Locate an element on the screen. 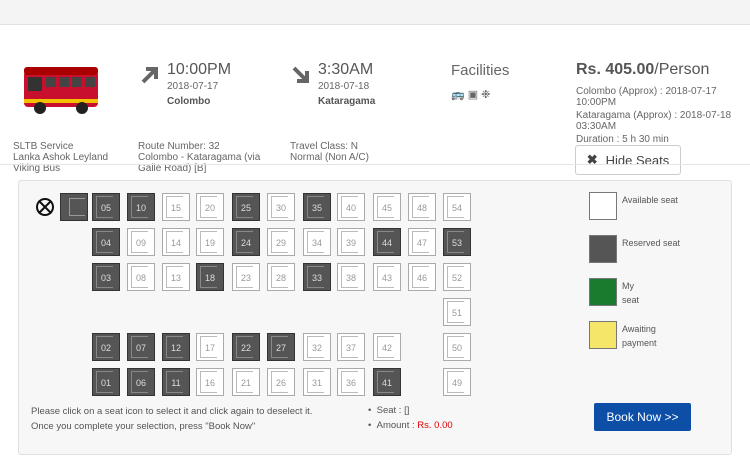 The image size is (750, 473). seat-12: 12 is located at coordinates (176, 347).